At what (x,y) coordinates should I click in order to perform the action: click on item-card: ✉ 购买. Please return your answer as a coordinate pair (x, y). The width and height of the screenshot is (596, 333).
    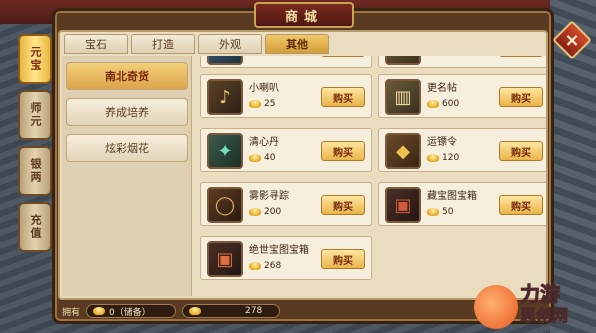
    Looking at the image, I should click on (286, 62).